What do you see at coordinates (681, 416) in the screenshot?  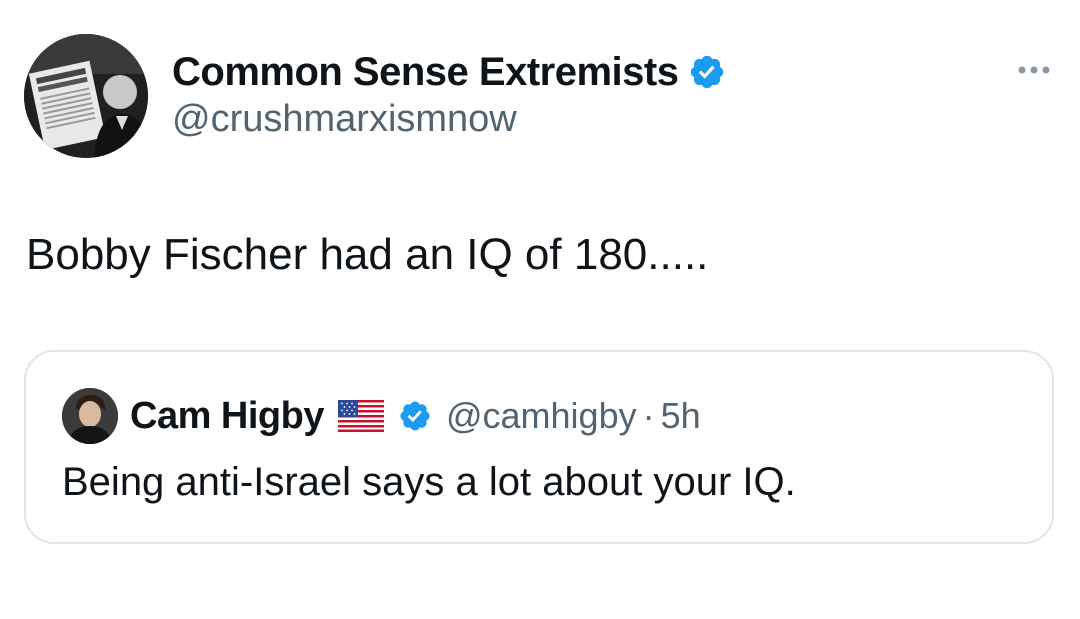 I see `quote-timestamp: 5h` at bounding box center [681, 416].